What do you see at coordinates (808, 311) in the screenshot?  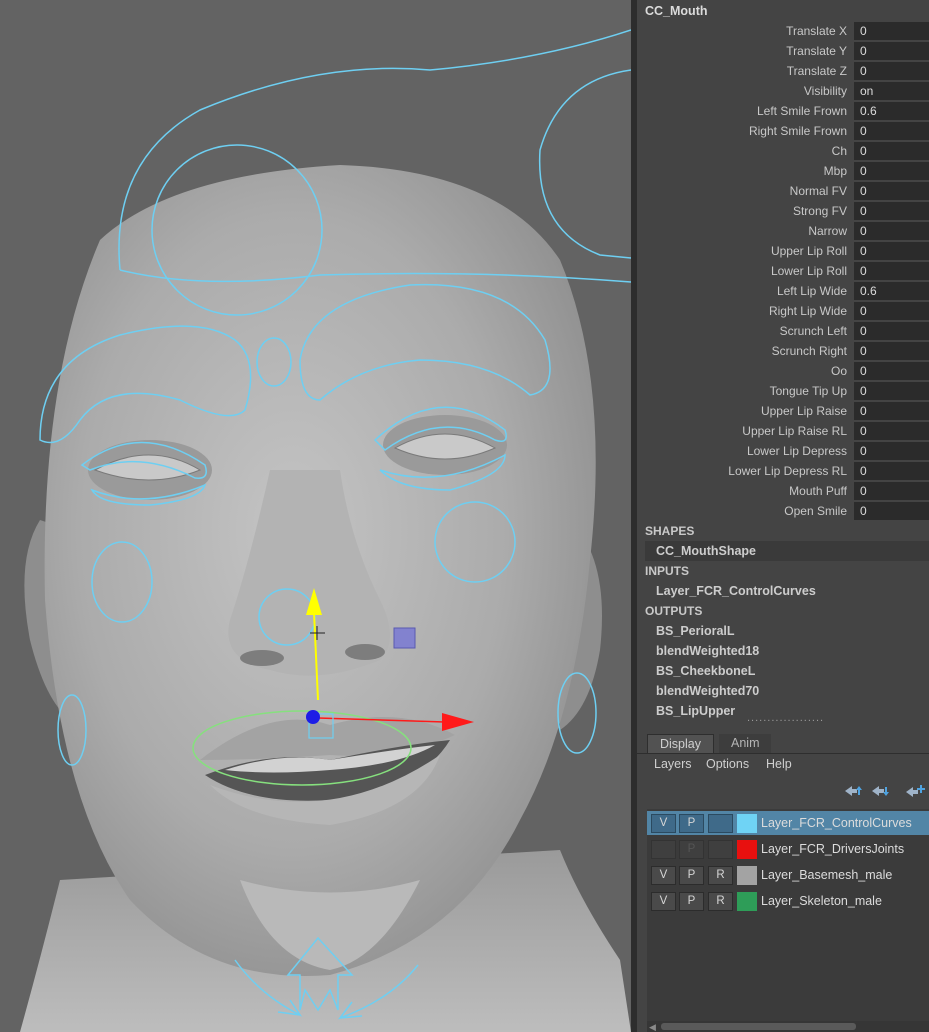 I see `attr-label: Right Lip Wide` at bounding box center [808, 311].